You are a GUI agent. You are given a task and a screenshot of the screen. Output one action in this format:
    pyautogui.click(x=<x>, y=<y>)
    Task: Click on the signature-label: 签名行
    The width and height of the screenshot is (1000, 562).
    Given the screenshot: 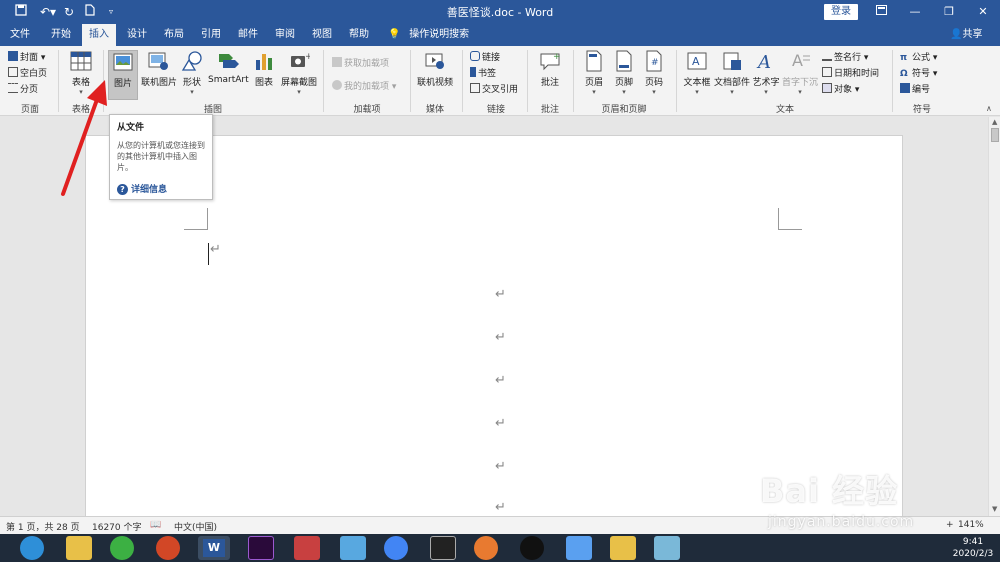 What is the action you would take?
    pyautogui.click(x=848, y=58)
    